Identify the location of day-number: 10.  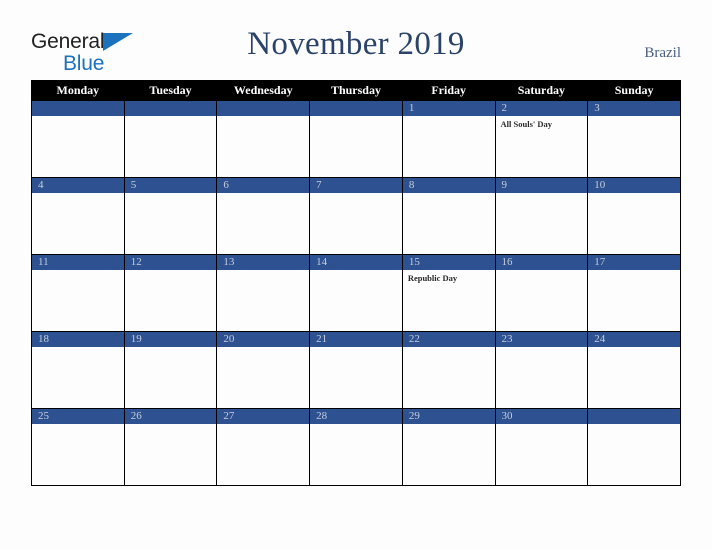
(634, 185).